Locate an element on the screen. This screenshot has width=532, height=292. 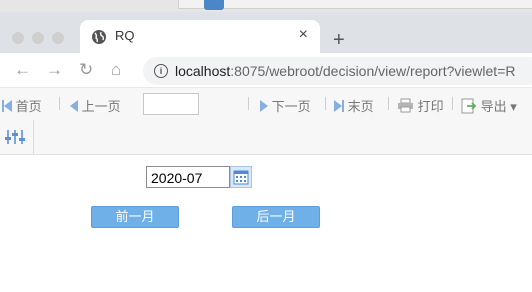
month-date-input: 2020-07 is located at coordinates (188, 177).